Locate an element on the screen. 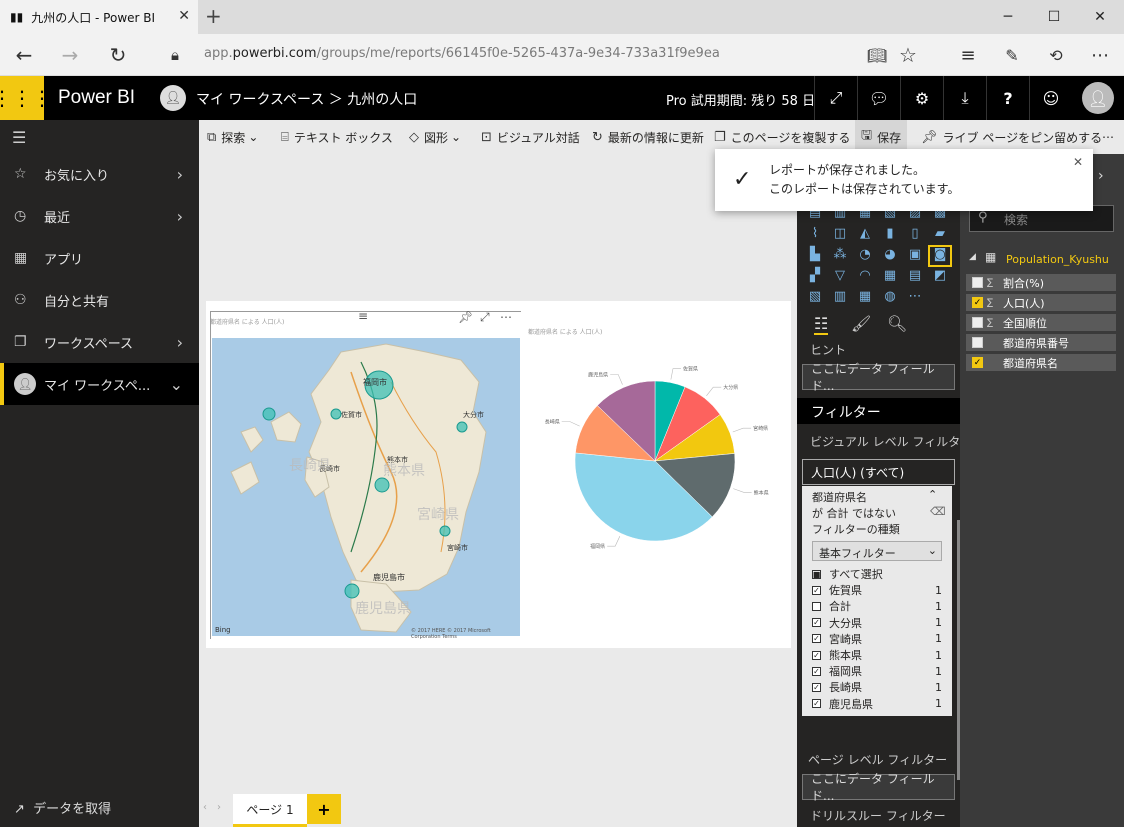 The image size is (1124, 827). visual-type-icon: ◍ is located at coordinates (890, 298).